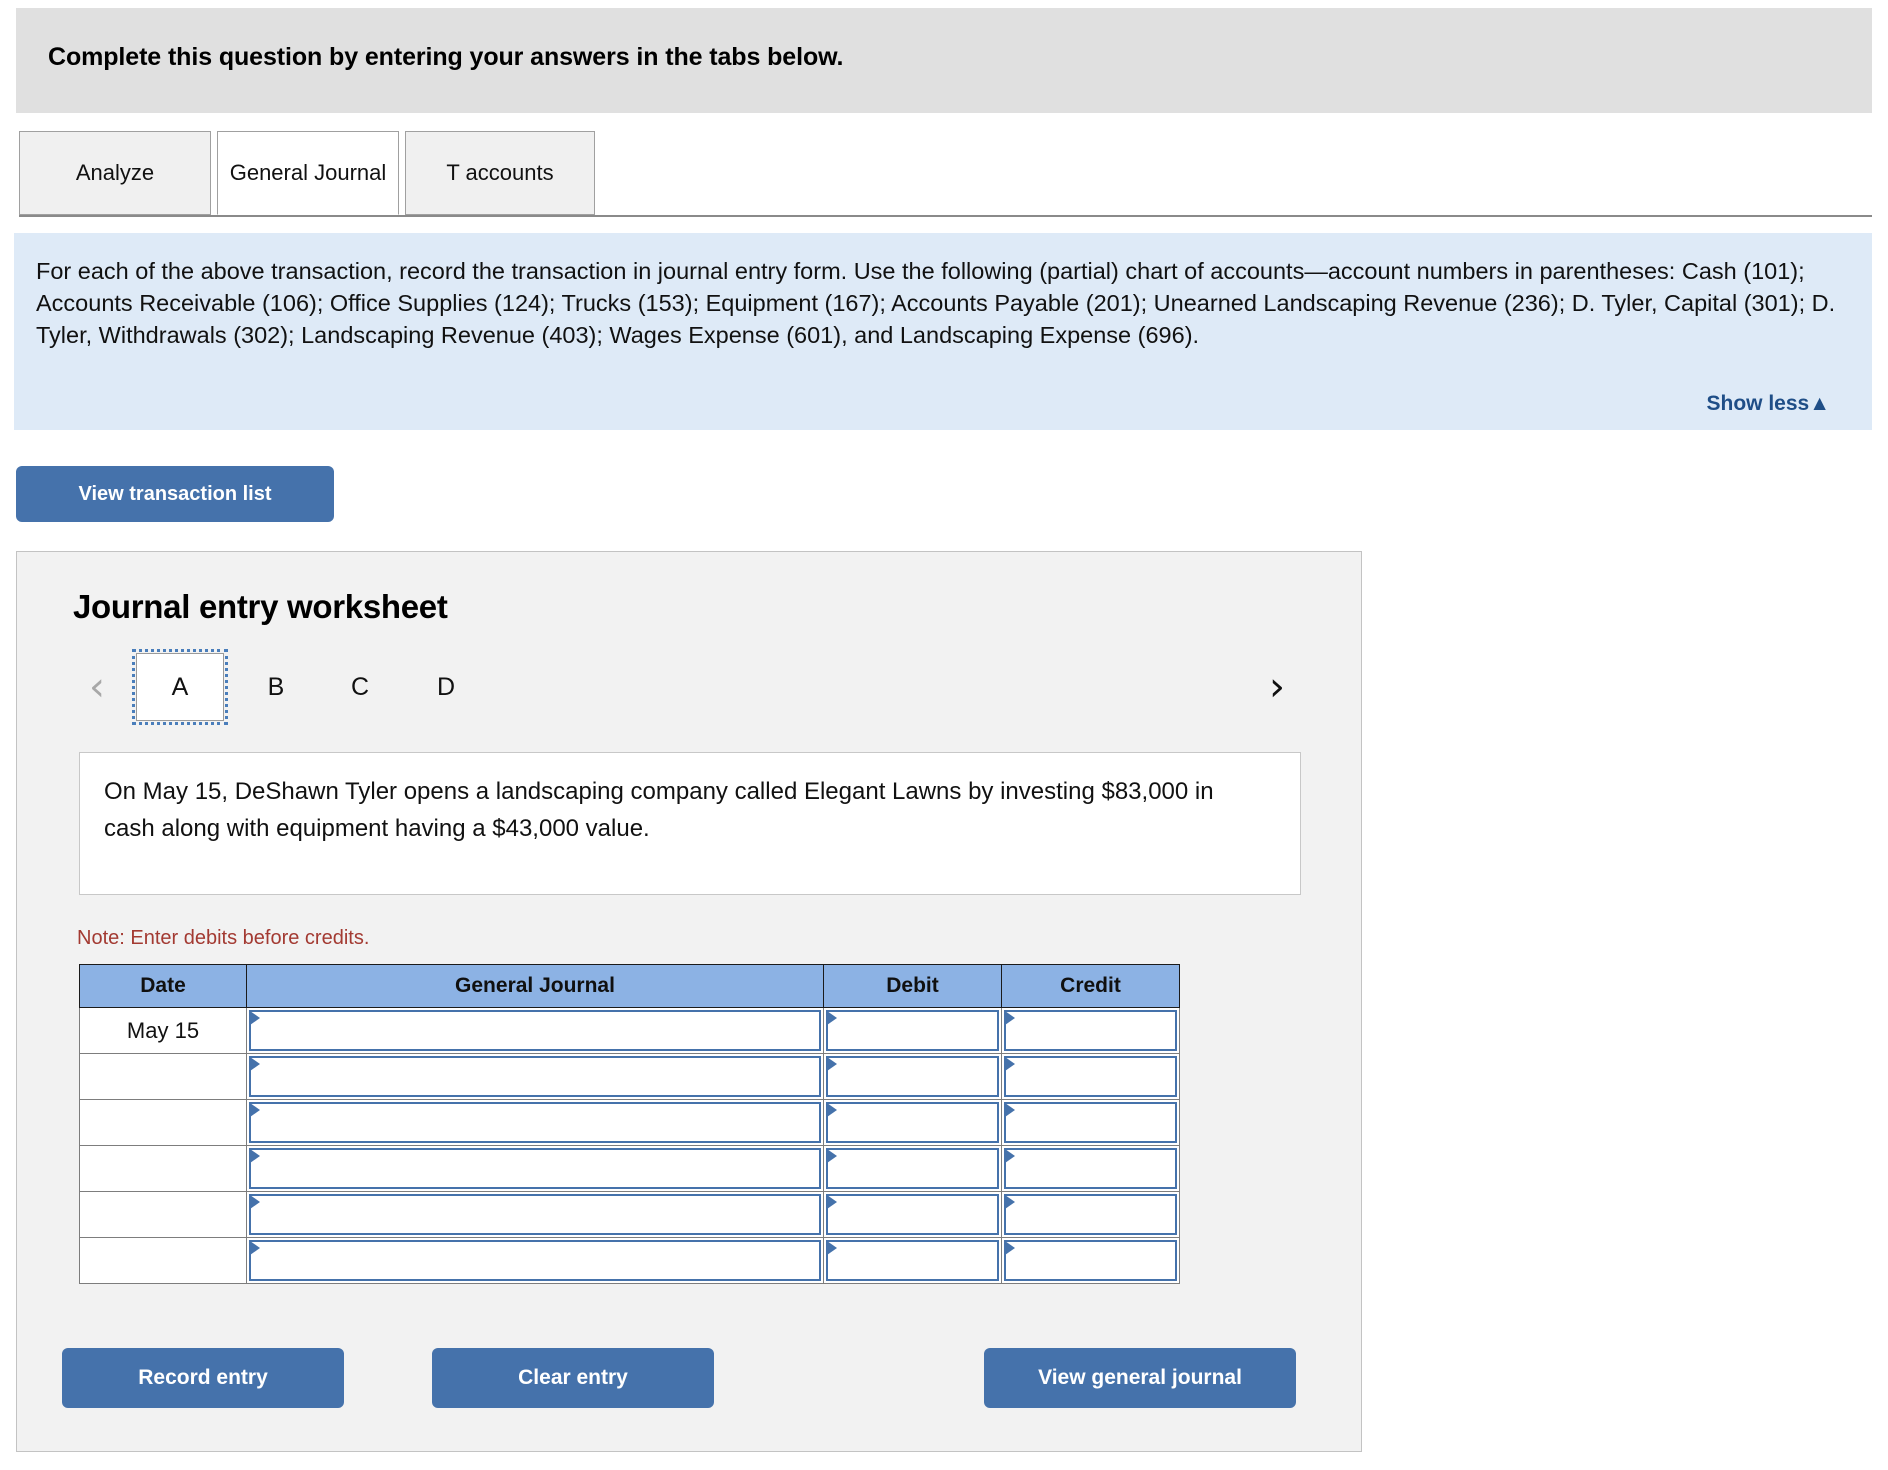  I want to click on table-header-row: Date General Journal Debit Credit, so click(629, 986).